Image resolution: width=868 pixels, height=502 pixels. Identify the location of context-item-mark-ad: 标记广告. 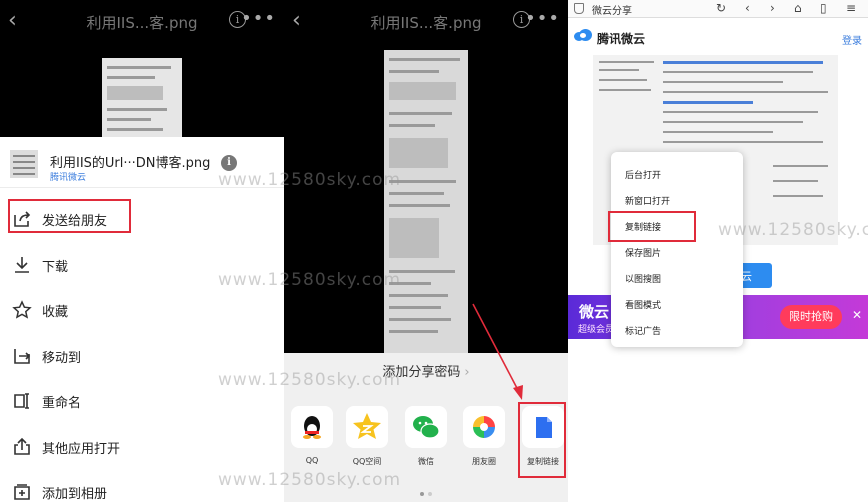
(643, 330).